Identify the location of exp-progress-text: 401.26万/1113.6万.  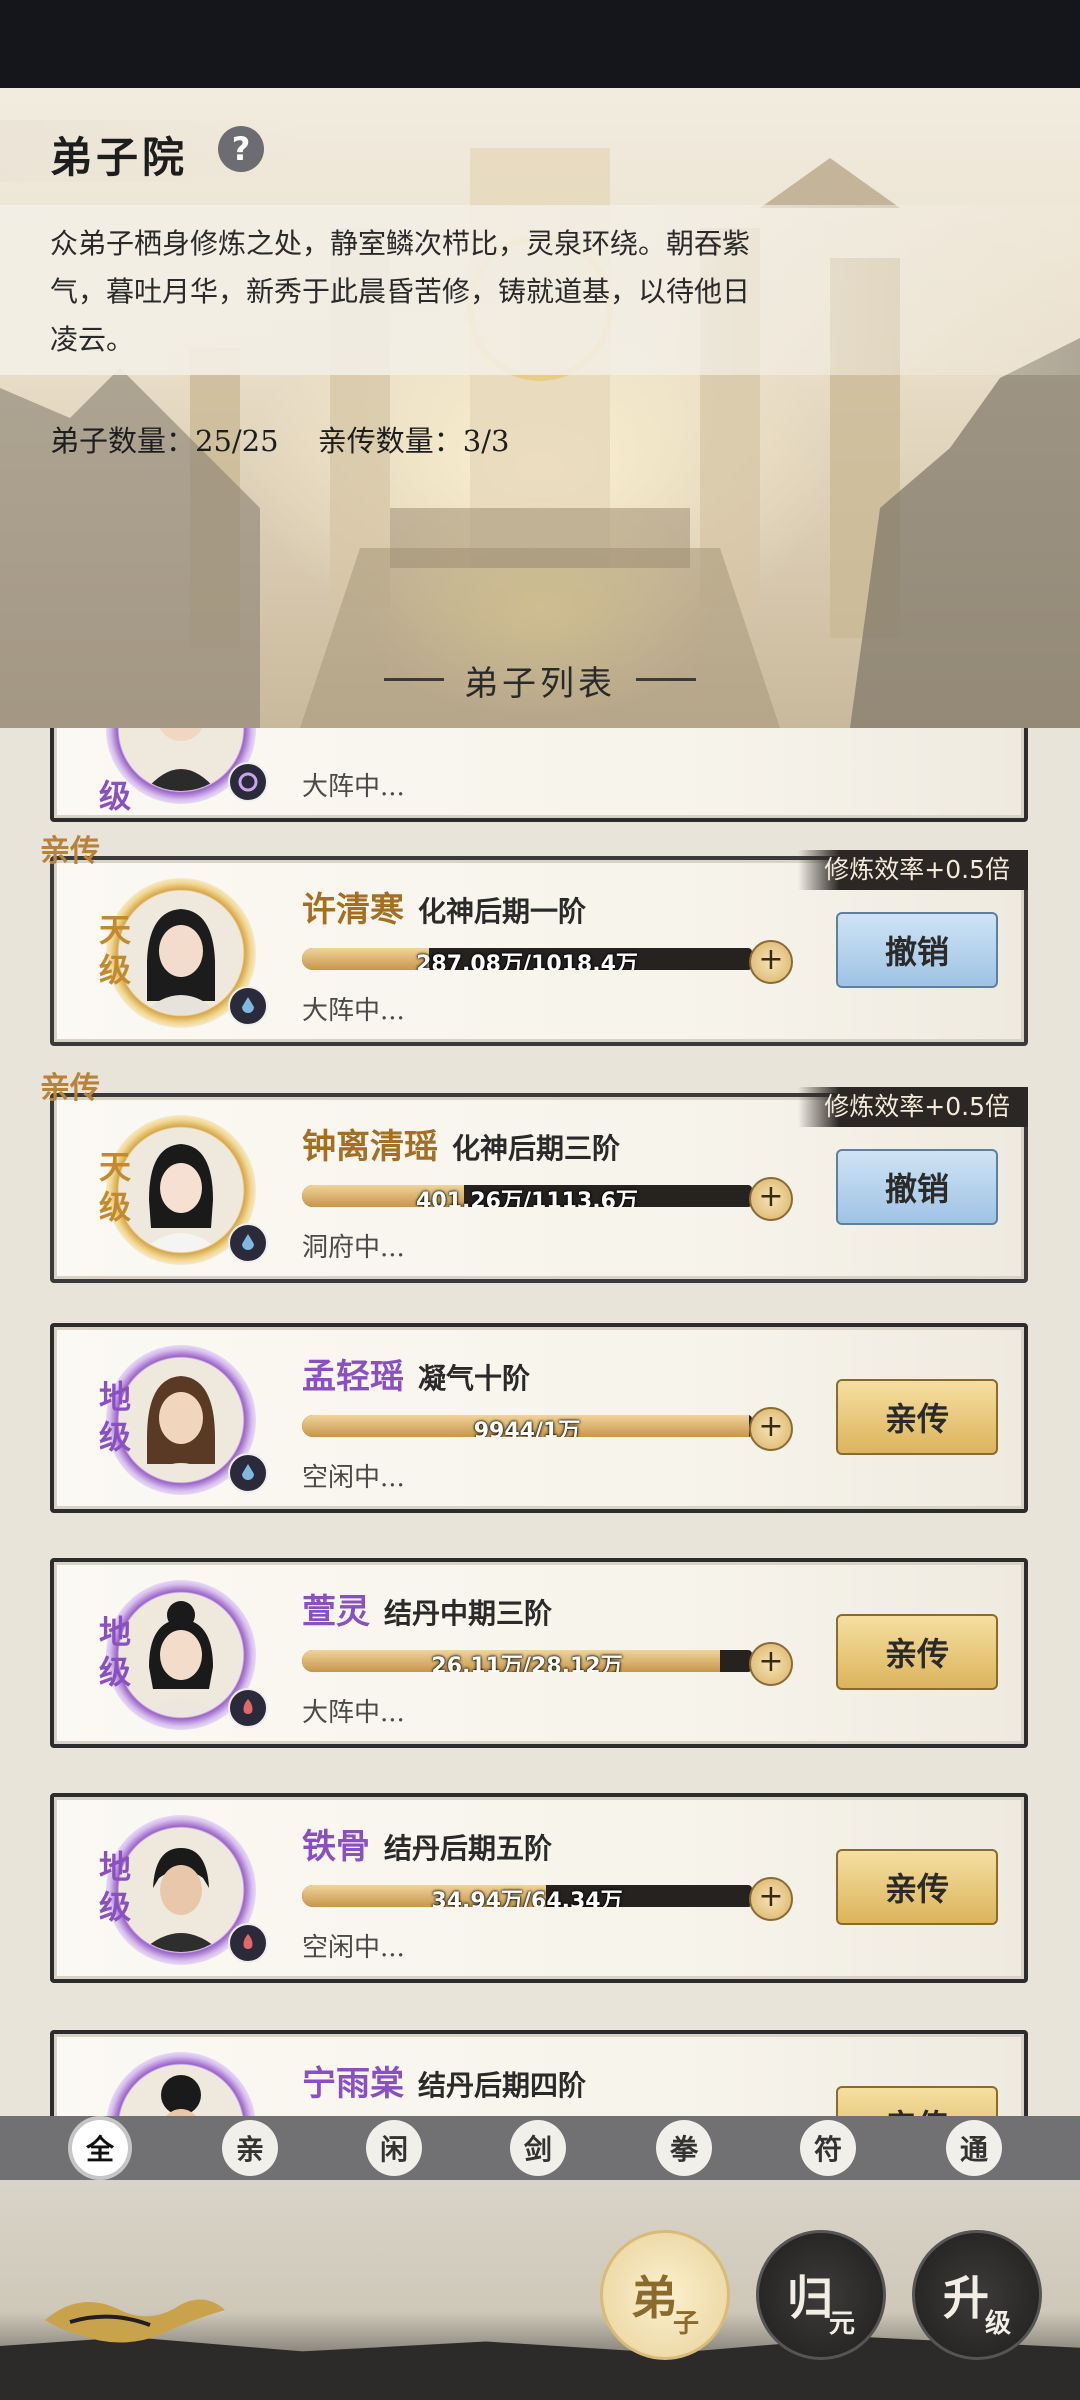
(527, 1198).